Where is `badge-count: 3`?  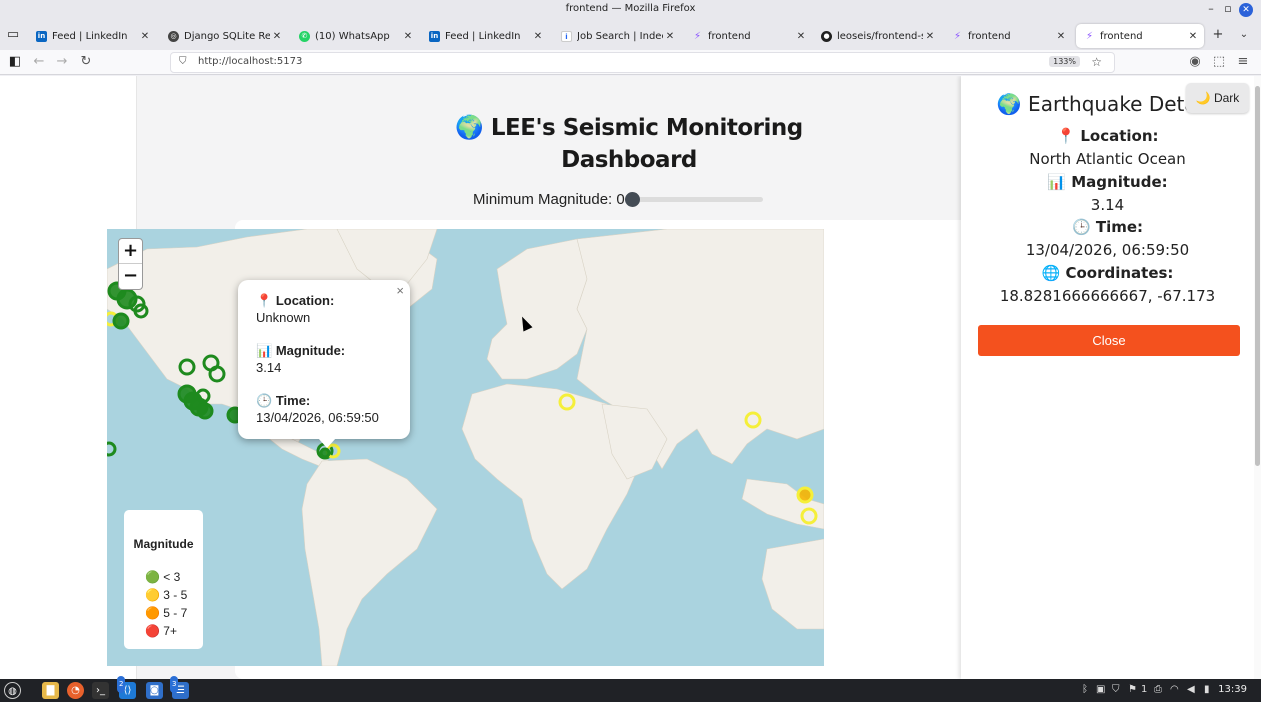
badge-count: 3 is located at coordinates (174, 684).